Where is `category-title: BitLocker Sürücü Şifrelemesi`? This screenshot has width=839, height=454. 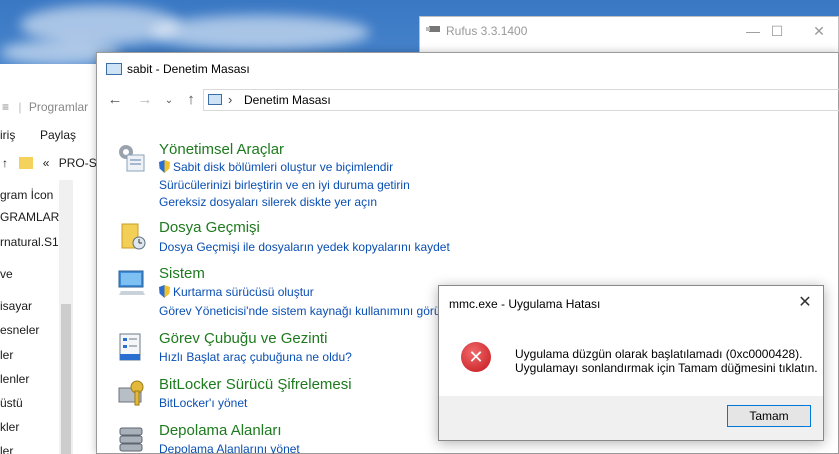 category-title: BitLocker Sürücü Şifrelemesi is located at coordinates (255, 384).